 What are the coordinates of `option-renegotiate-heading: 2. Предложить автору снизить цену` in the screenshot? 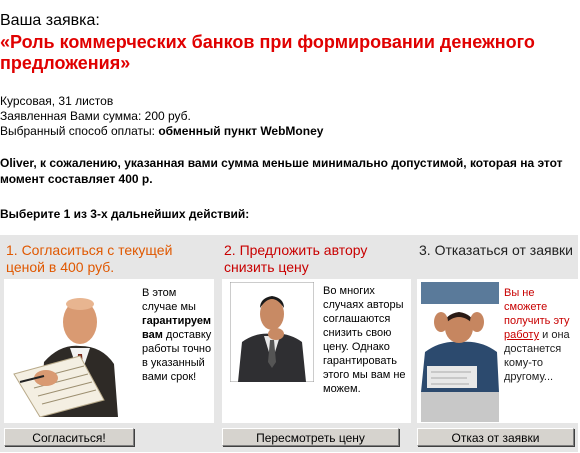 It's located at (296, 258).